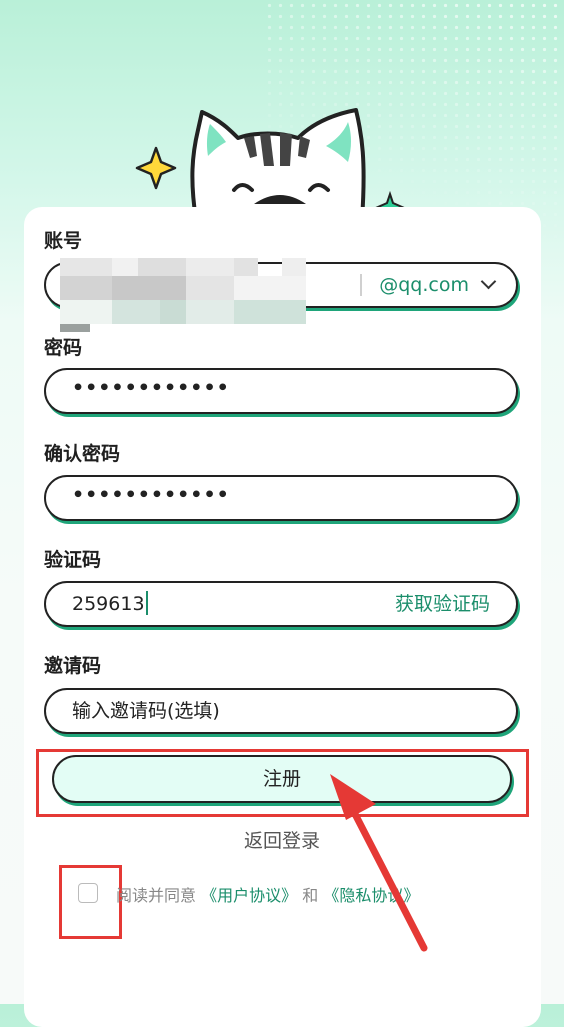 The image size is (564, 1027). I want to click on text-cursor, so click(146, 602).